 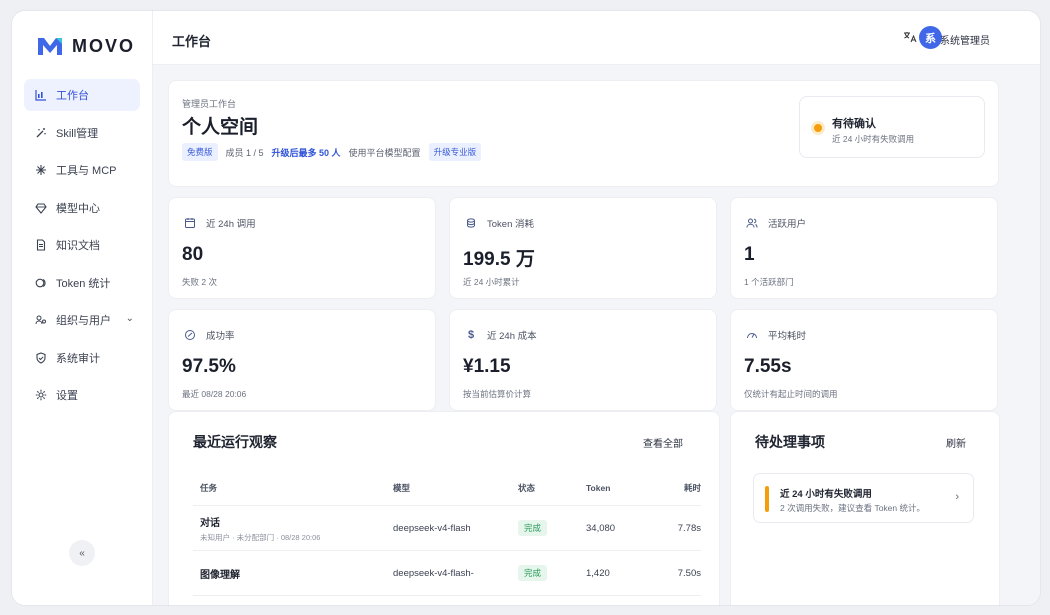 I want to click on plan-badge: 免费版, so click(x=200, y=152).